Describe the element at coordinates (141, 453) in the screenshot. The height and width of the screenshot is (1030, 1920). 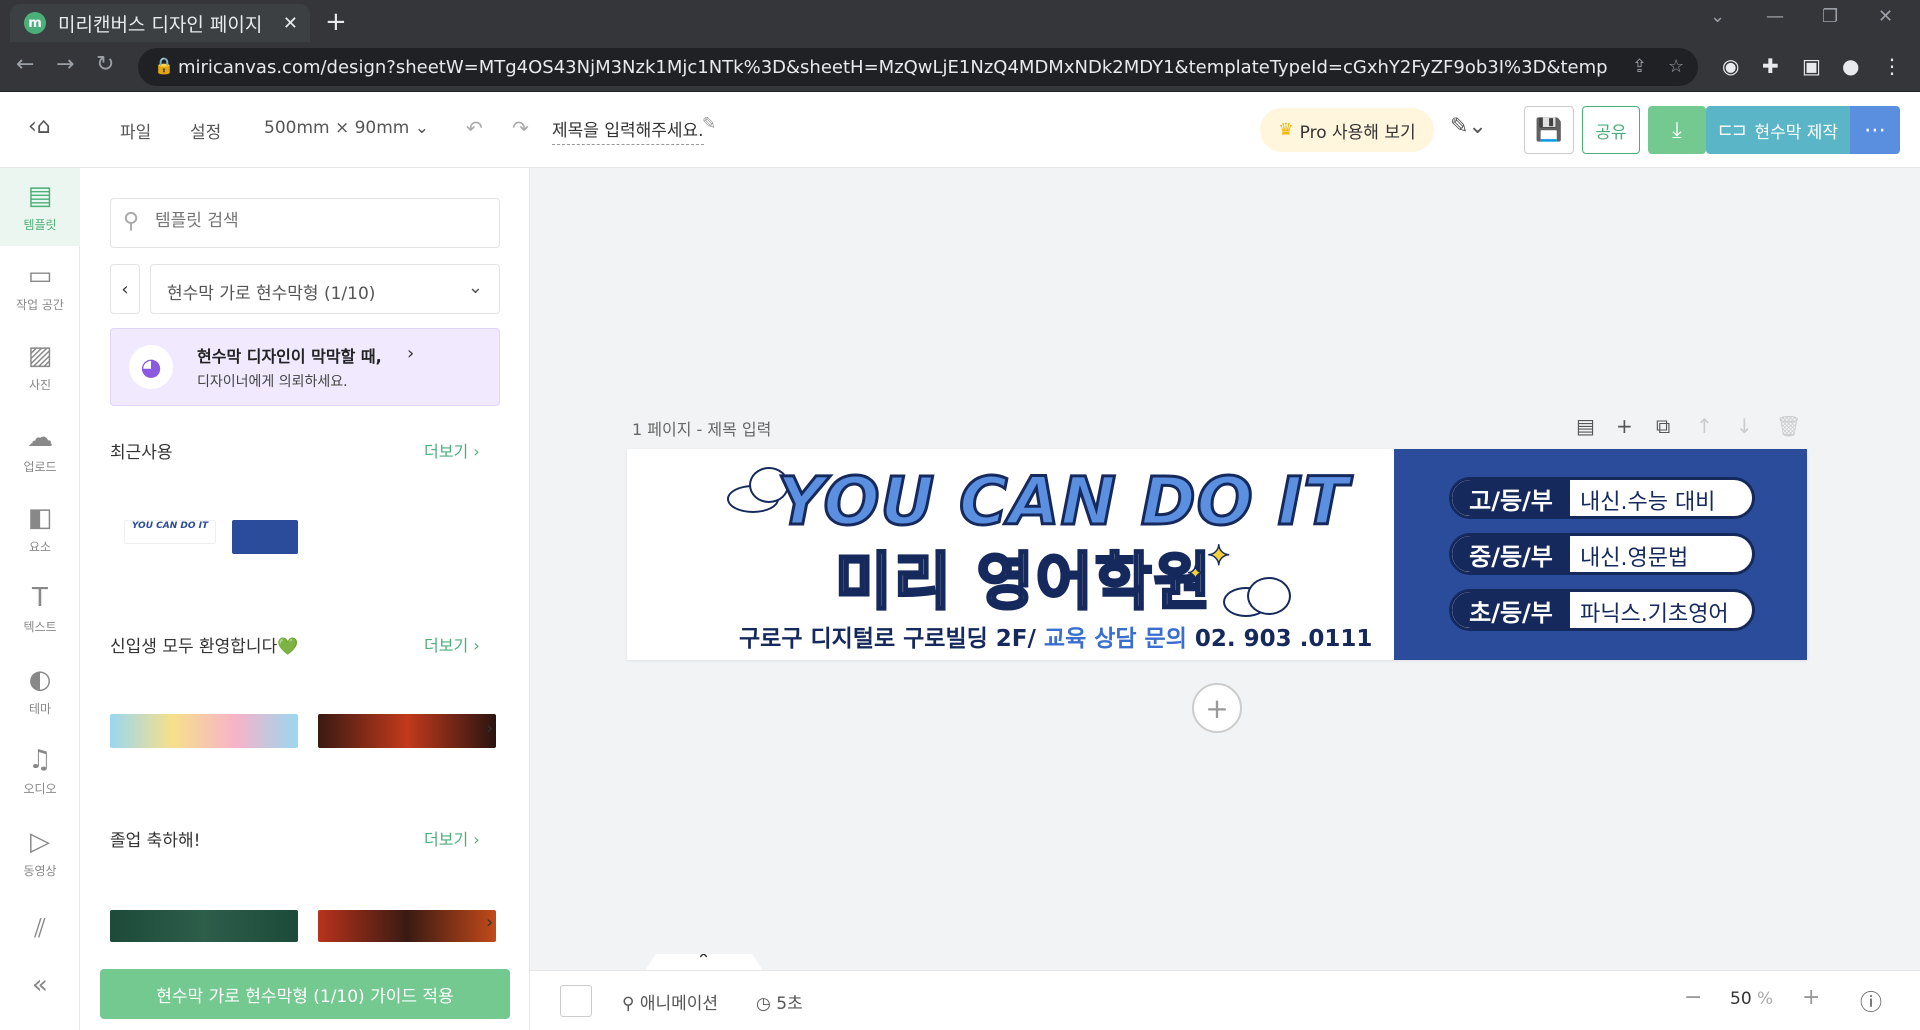
I see `section-title-recent: 최근사용` at that location.